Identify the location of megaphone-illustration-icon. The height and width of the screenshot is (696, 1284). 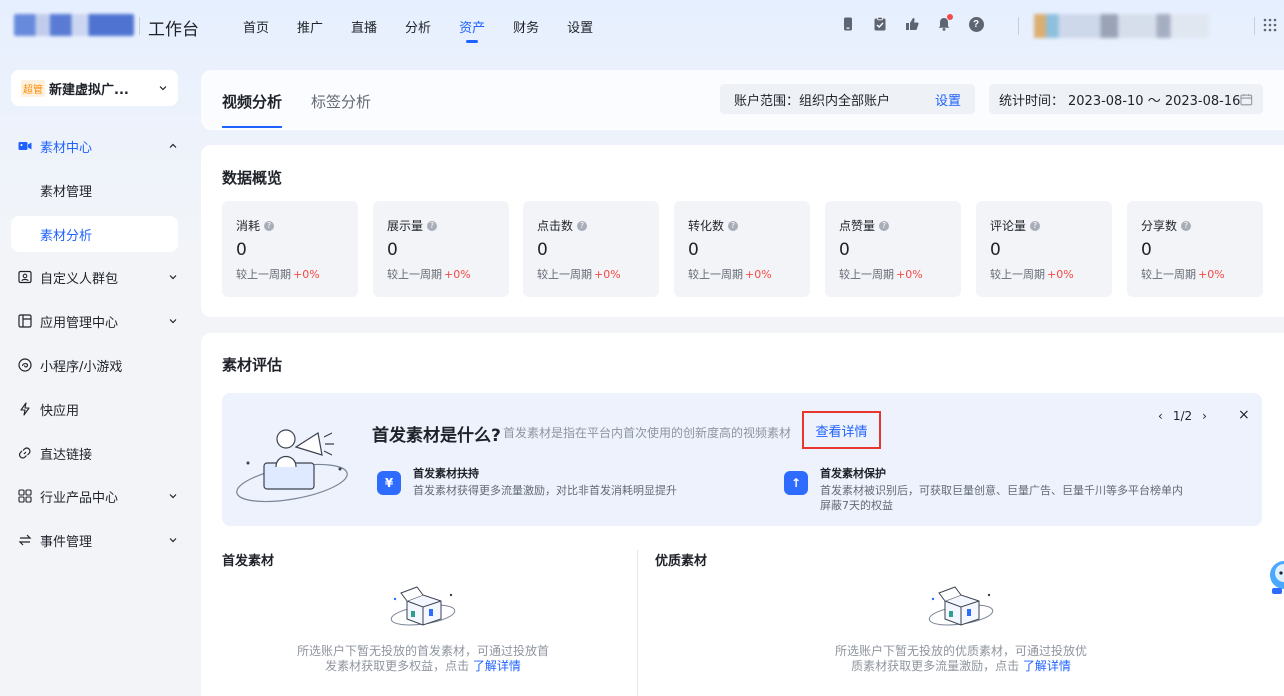
(292, 466).